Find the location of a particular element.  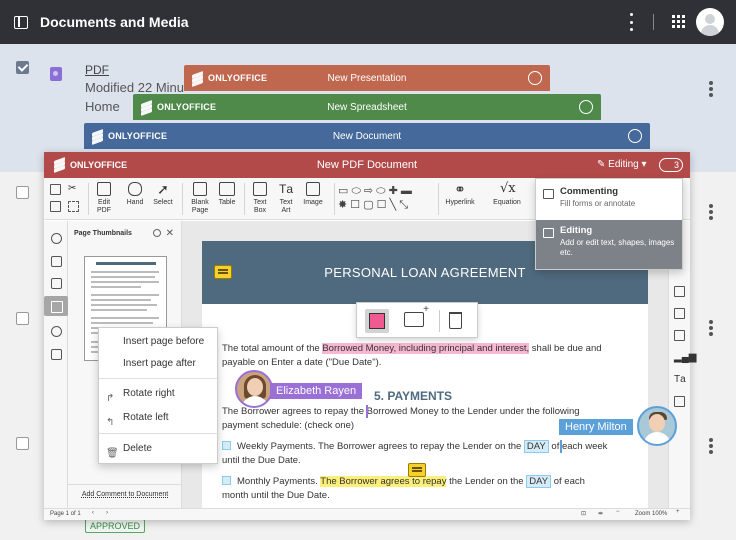

comment-note-icon is located at coordinates (417, 470).